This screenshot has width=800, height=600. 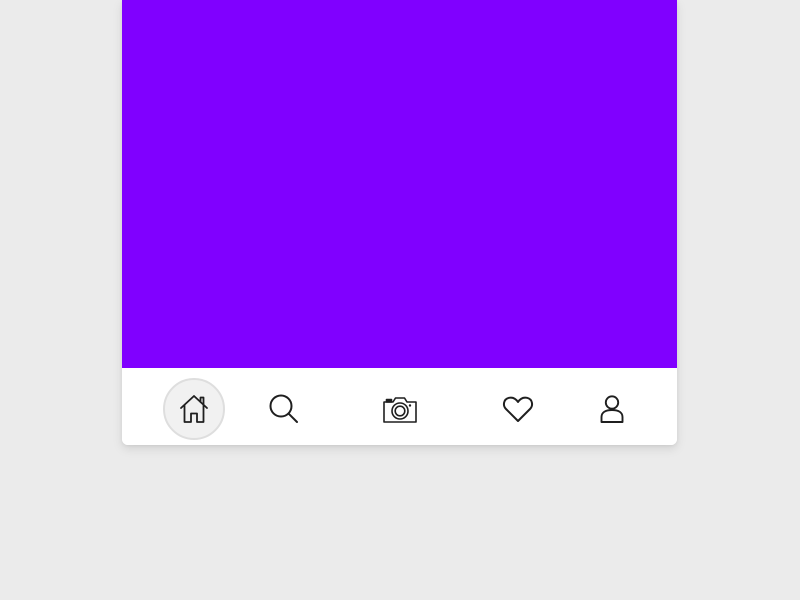 I want to click on home-icon, so click(x=194, y=409).